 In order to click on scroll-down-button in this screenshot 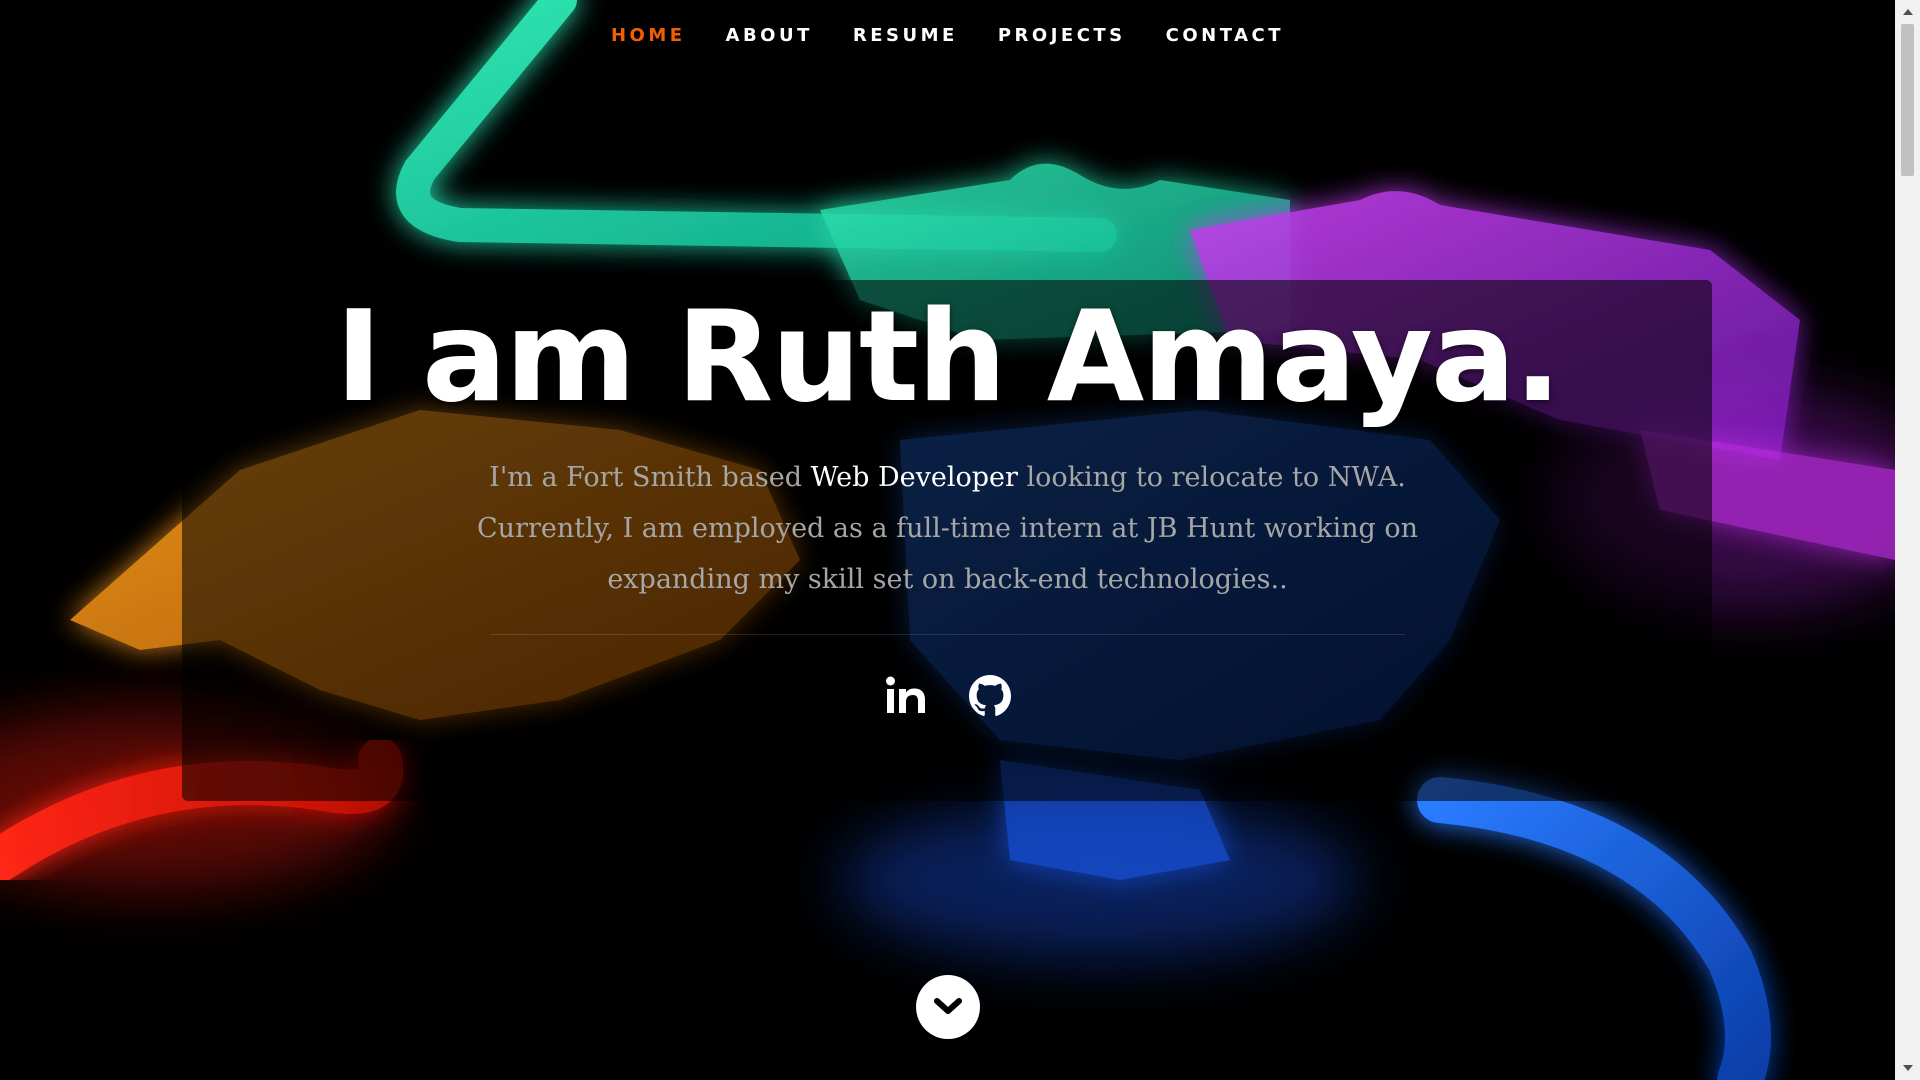, I will do `click(948, 1007)`.